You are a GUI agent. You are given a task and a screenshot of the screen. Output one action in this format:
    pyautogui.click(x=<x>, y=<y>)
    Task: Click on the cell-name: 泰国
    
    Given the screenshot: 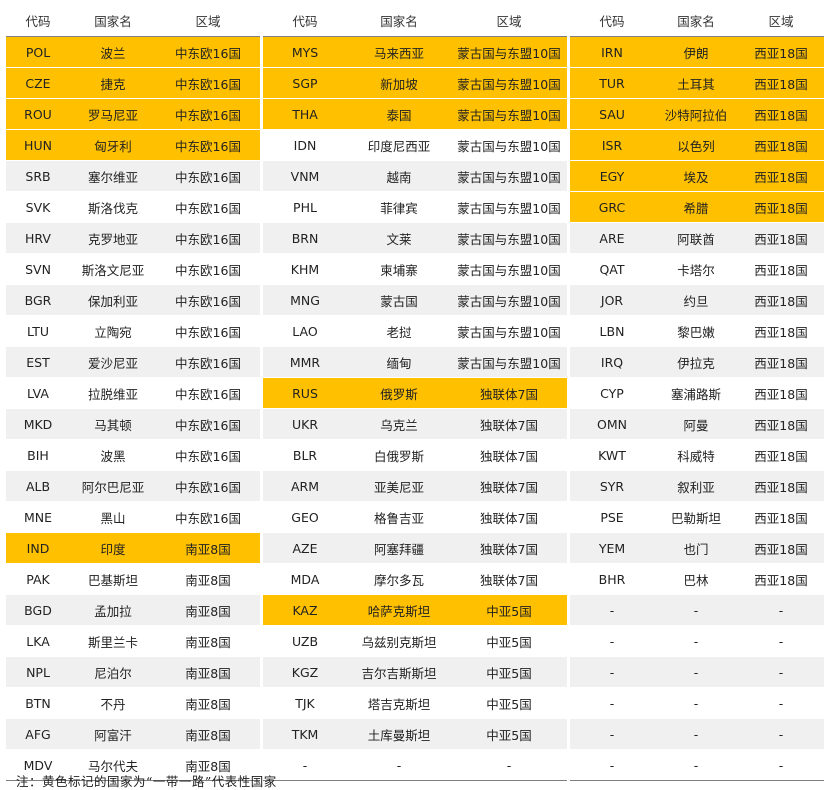 What is the action you would take?
    pyautogui.click(x=399, y=114)
    